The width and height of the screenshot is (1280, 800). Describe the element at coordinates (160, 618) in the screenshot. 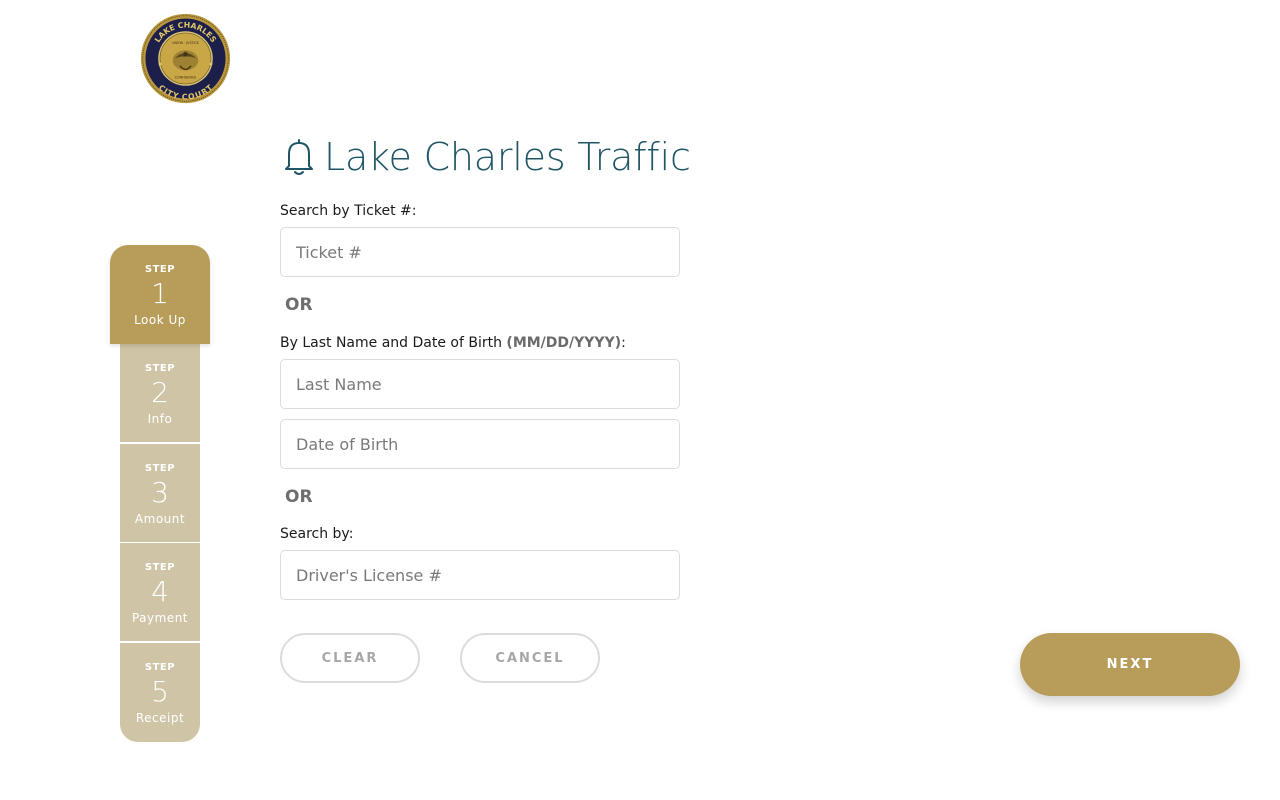

I see `step-name: Payment` at that location.